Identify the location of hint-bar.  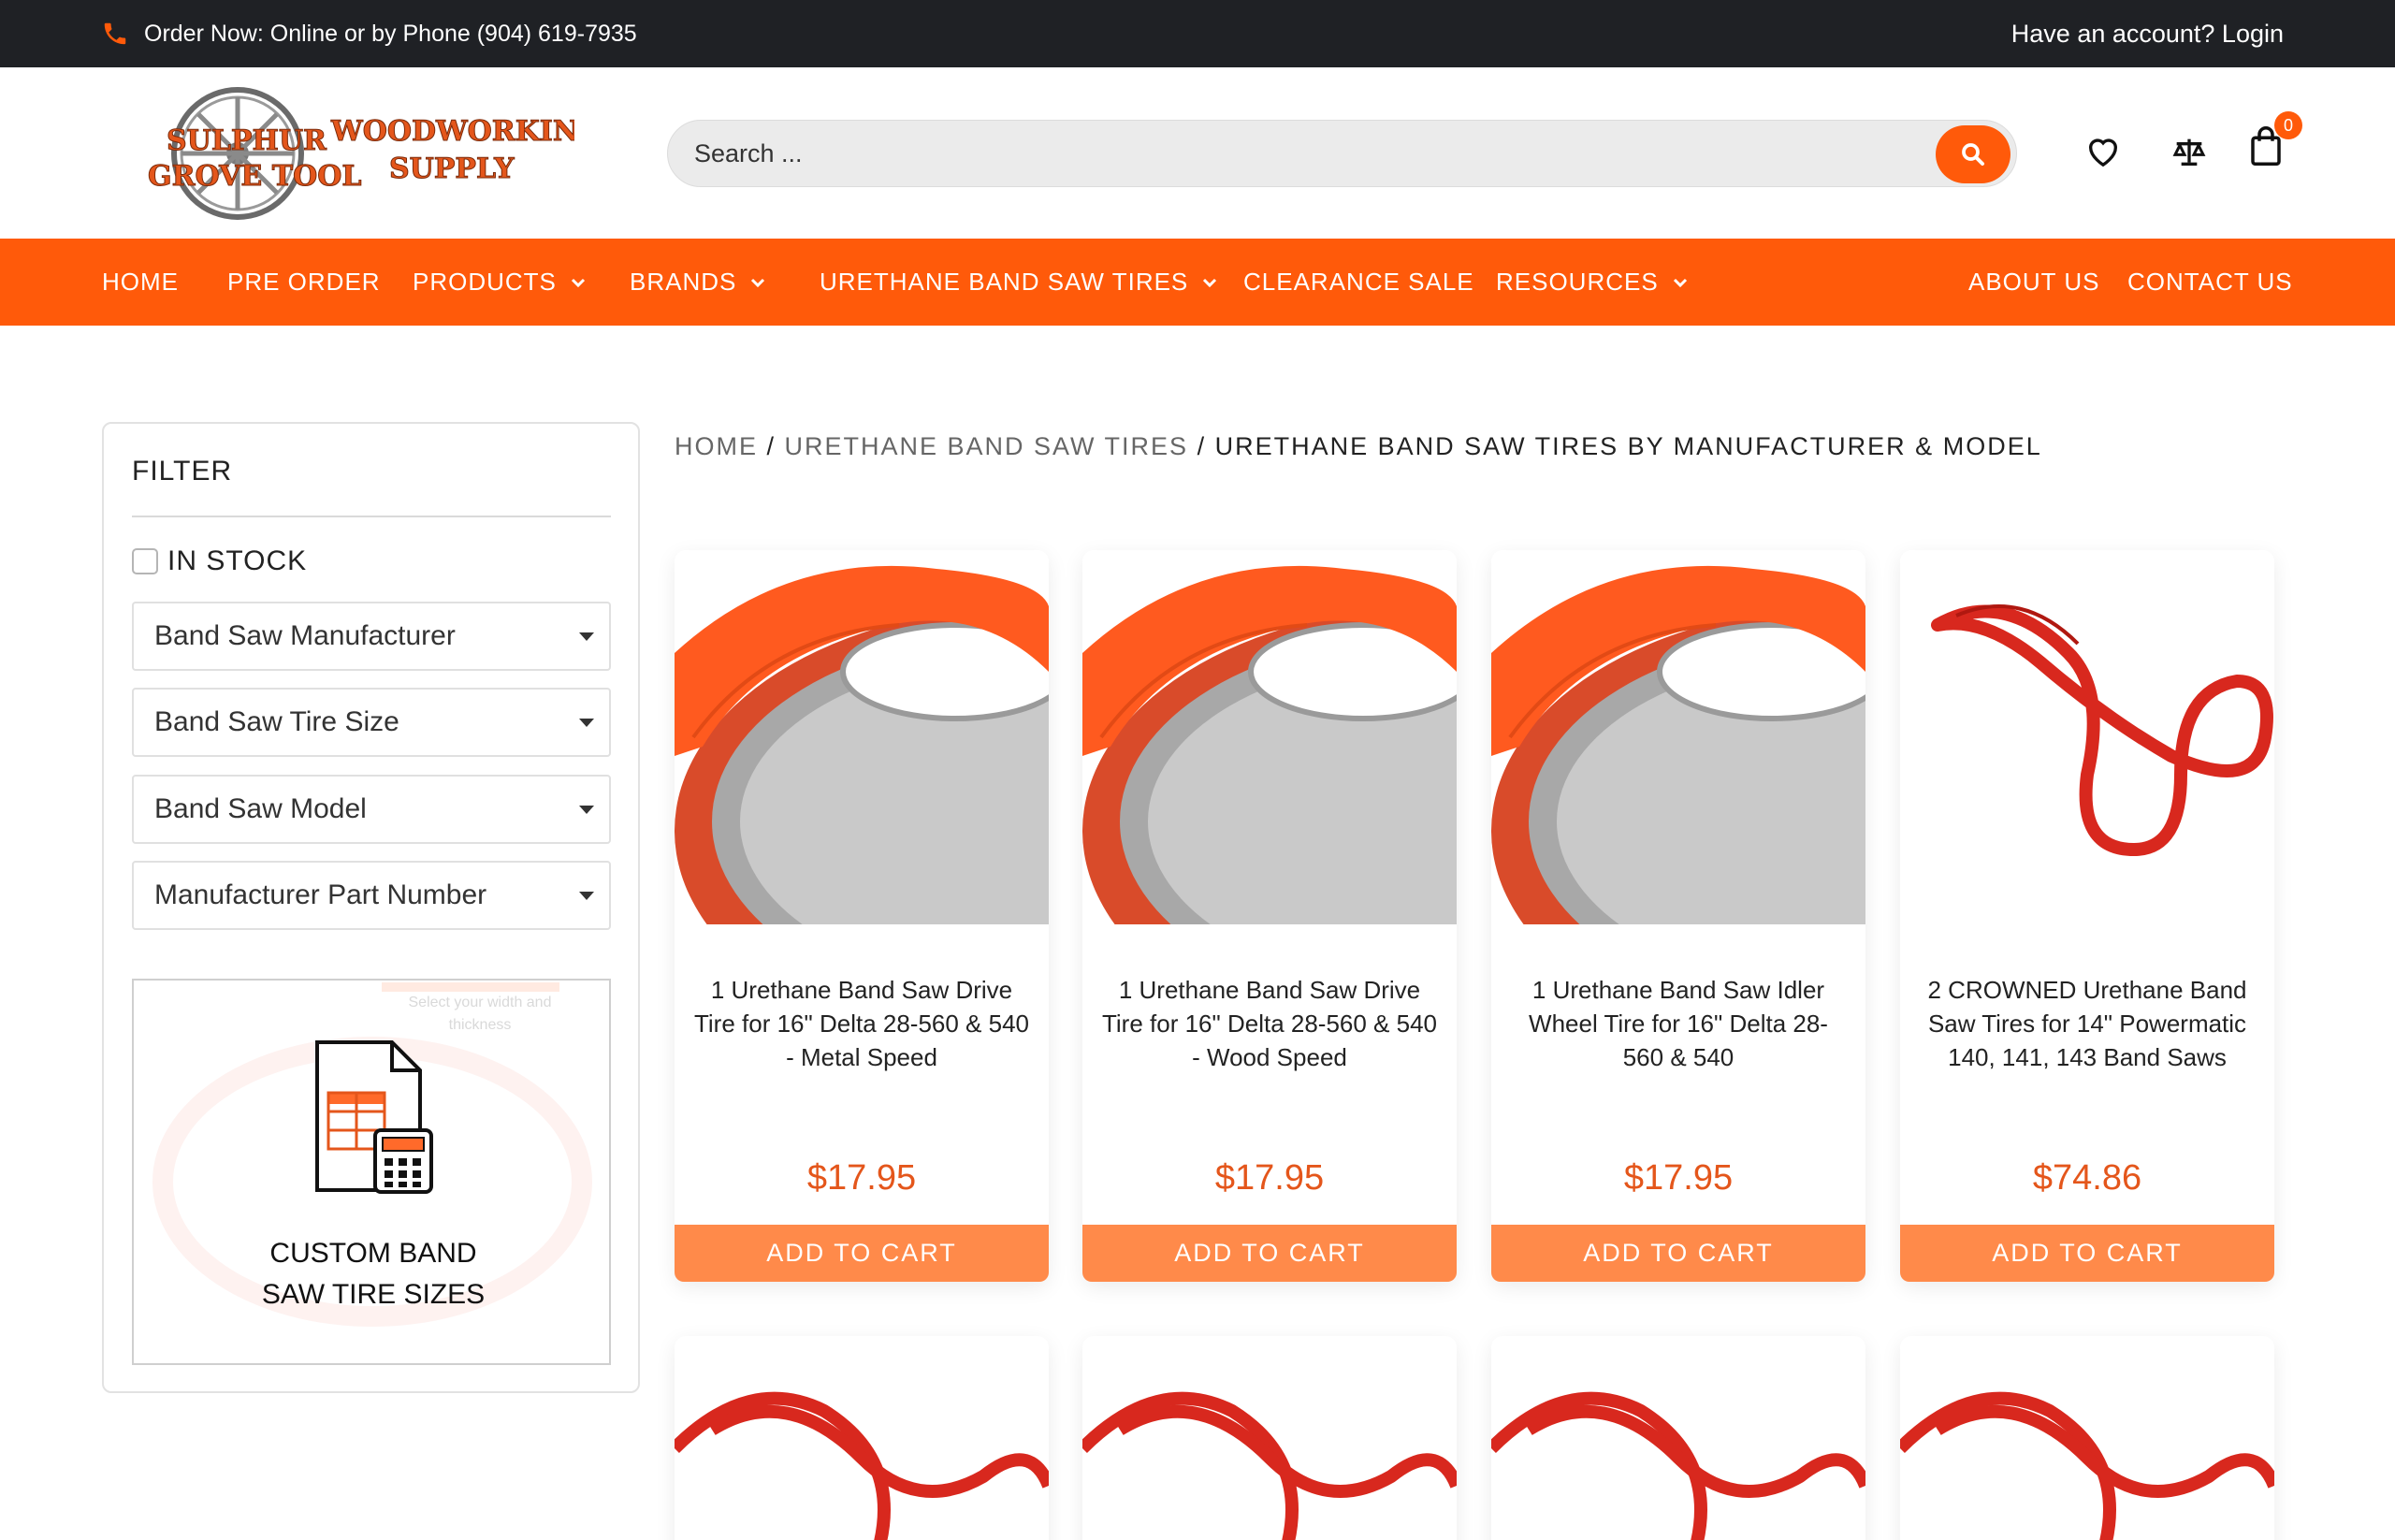
(470, 987).